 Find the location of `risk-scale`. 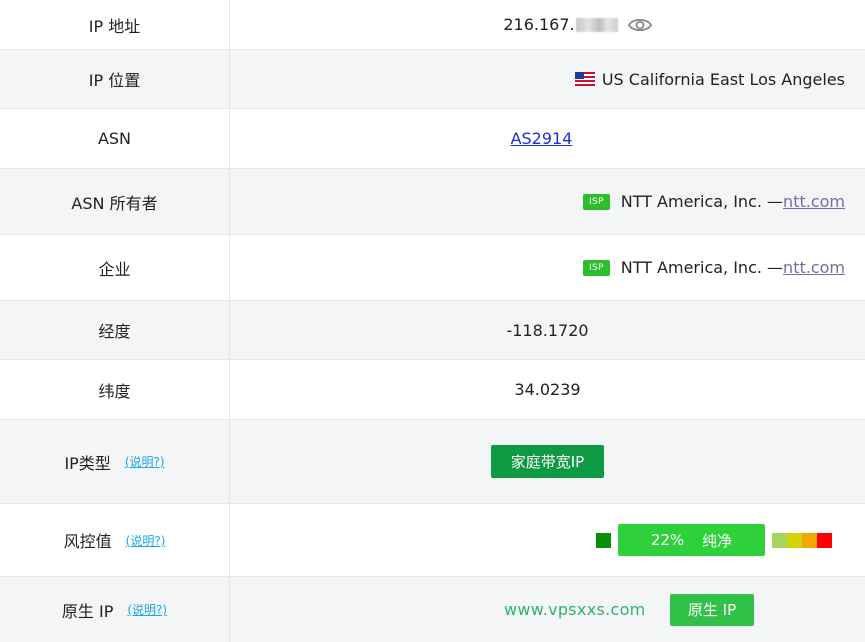

risk-scale is located at coordinates (802, 540).